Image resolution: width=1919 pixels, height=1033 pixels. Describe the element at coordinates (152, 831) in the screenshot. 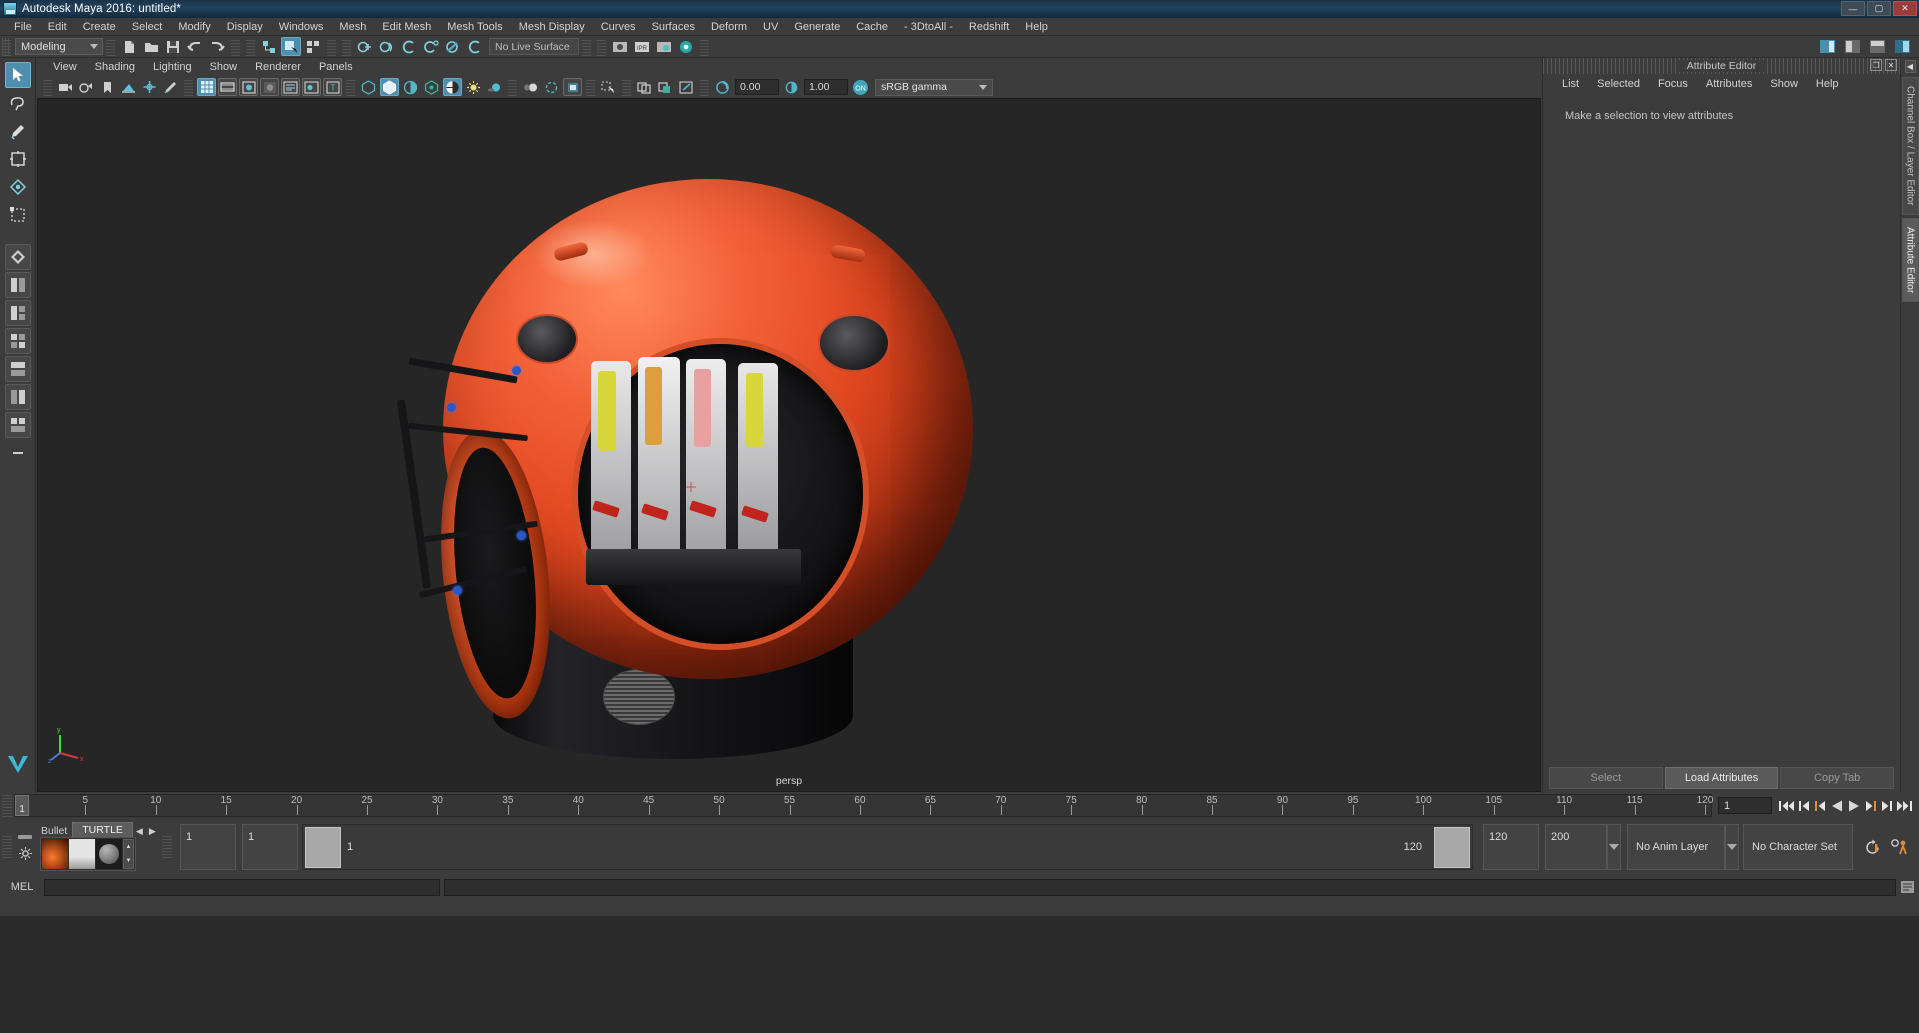

I see `shelf-next-icon: ▶` at that location.